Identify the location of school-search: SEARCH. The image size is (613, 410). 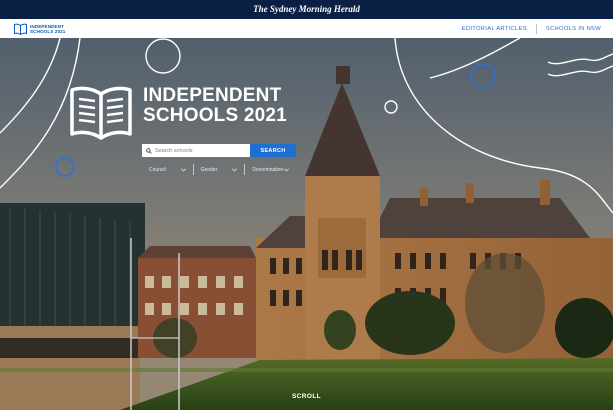
(219, 150).